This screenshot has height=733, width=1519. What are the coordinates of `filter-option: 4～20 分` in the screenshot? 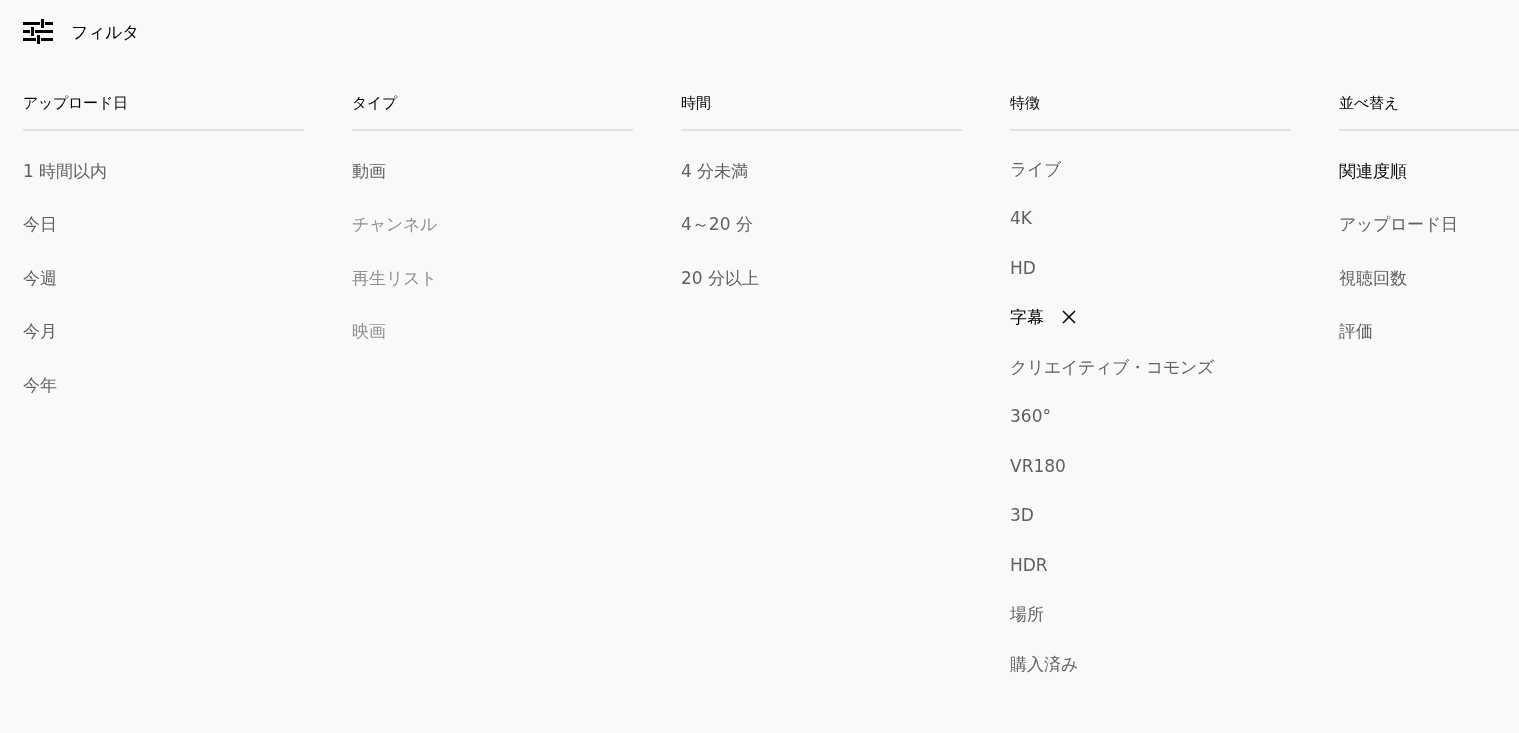 It's located at (717, 224).